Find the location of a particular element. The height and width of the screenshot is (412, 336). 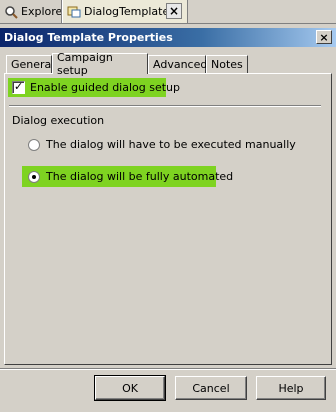

search-icon is located at coordinates (11, 12).